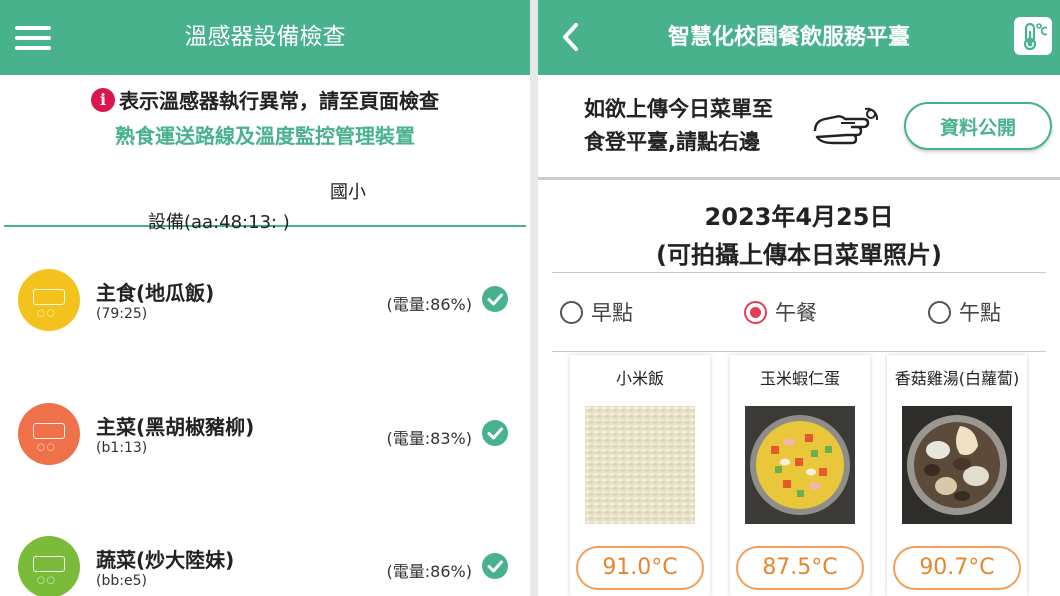 The image size is (1060, 596). I want to click on dish-card: 香菇雞湯(白蘿蔔) 90.7°C, so click(957, 475).